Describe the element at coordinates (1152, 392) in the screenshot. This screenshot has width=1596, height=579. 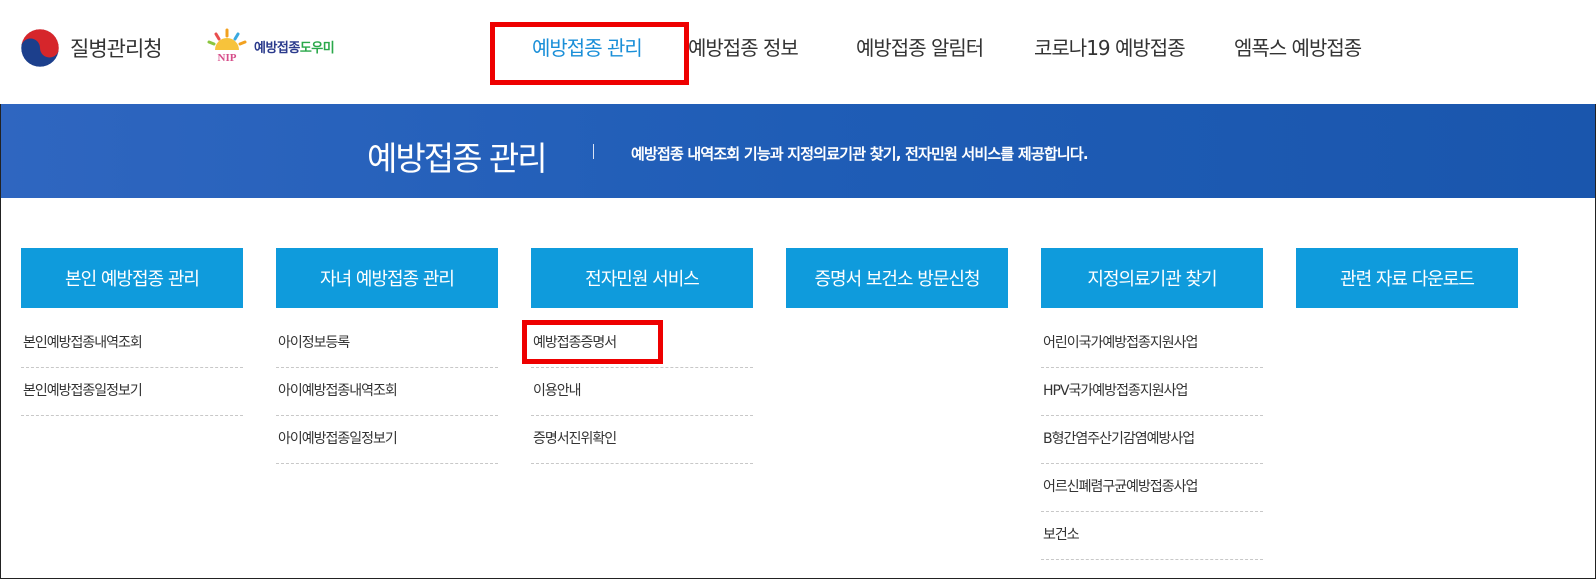
I see `link-hpv-national-vaccination: HPV국가예방접종지원사업` at that location.